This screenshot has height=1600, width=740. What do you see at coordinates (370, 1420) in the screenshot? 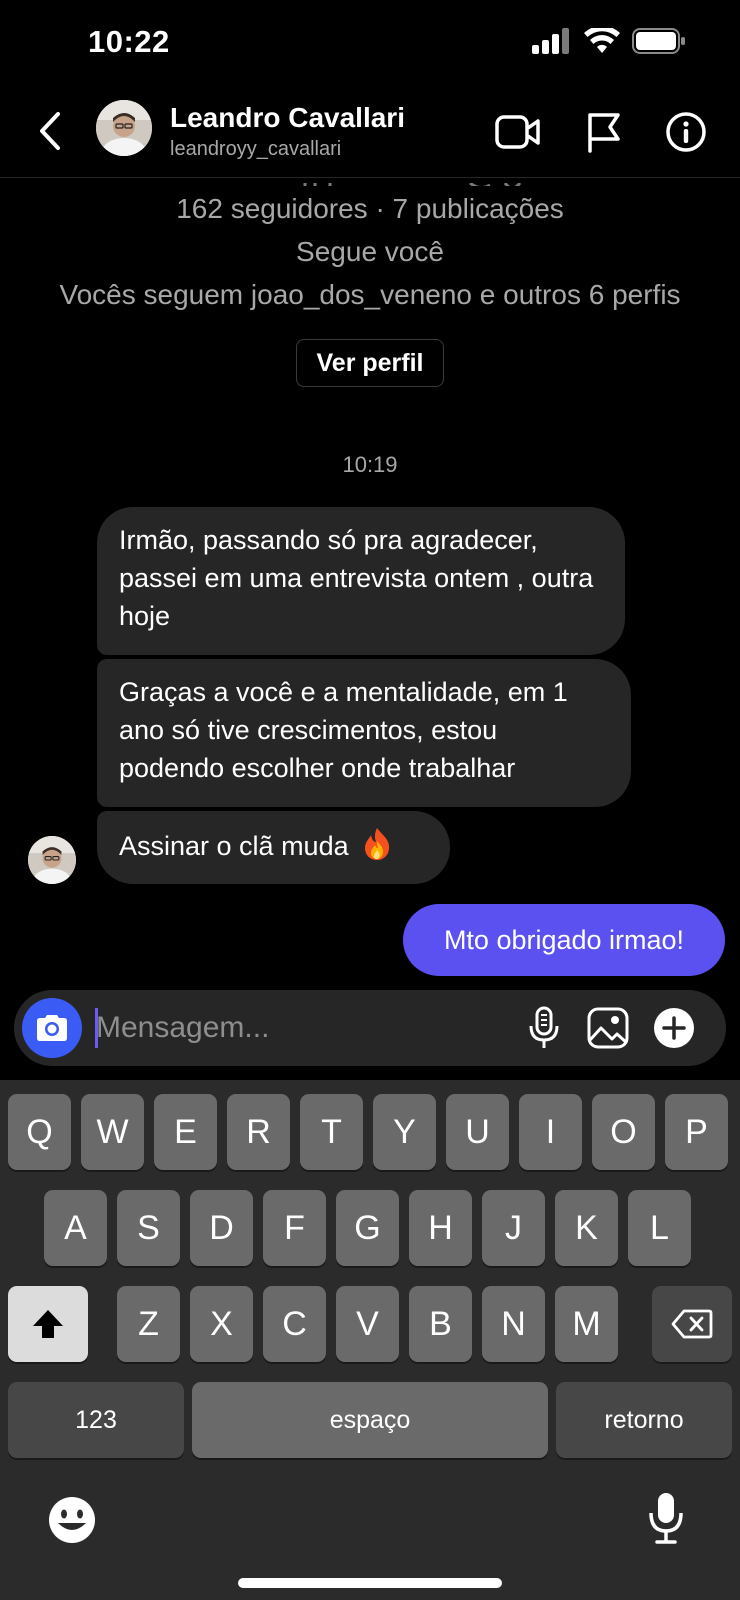
I see `space-key: espaço` at bounding box center [370, 1420].